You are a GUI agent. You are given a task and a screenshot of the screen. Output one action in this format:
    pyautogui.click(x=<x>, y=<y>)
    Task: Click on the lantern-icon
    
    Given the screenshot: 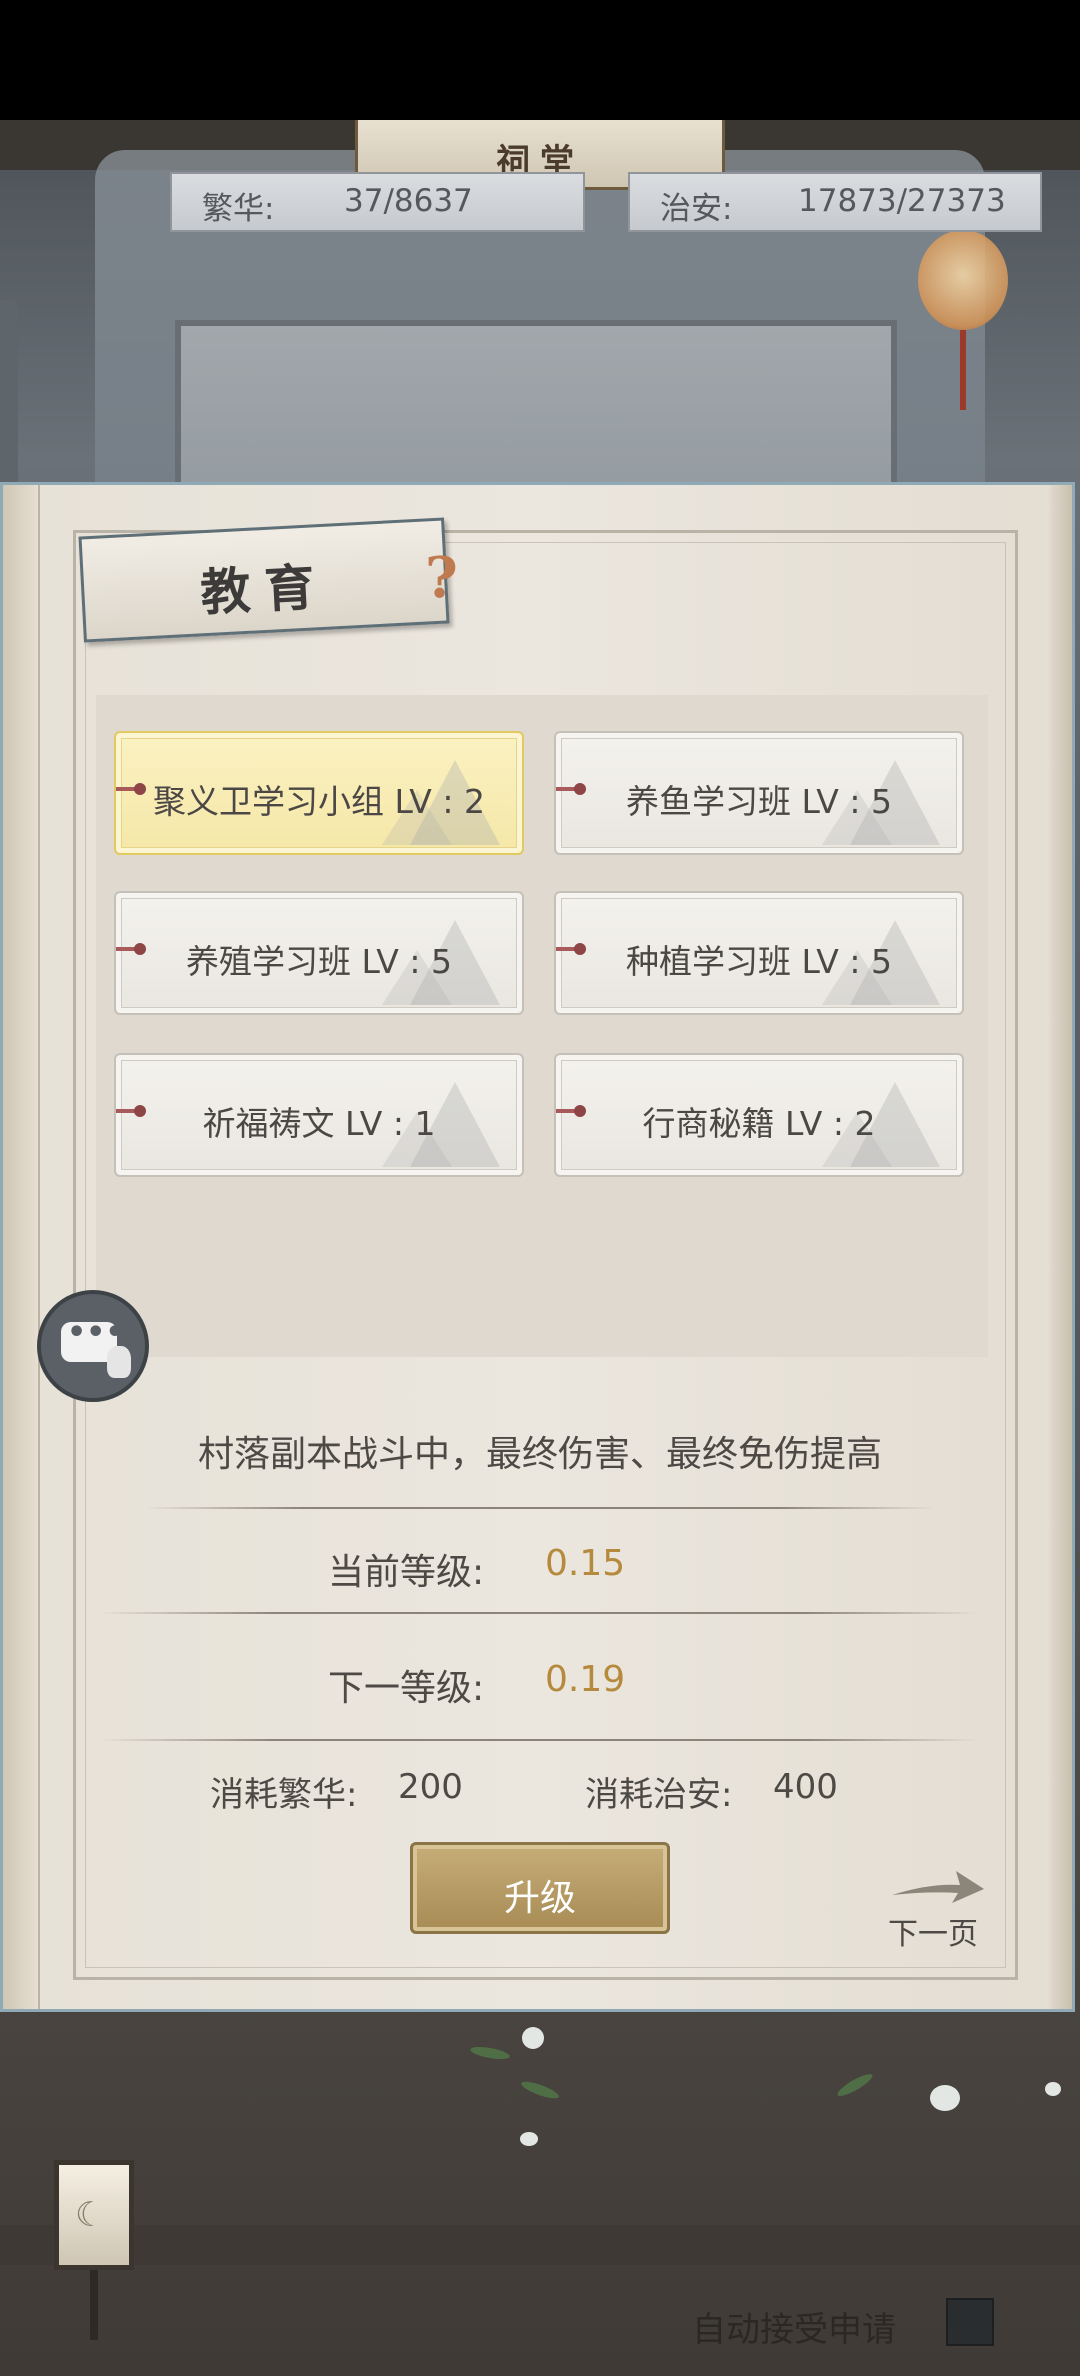 What is the action you would take?
    pyautogui.click(x=963, y=280)
    